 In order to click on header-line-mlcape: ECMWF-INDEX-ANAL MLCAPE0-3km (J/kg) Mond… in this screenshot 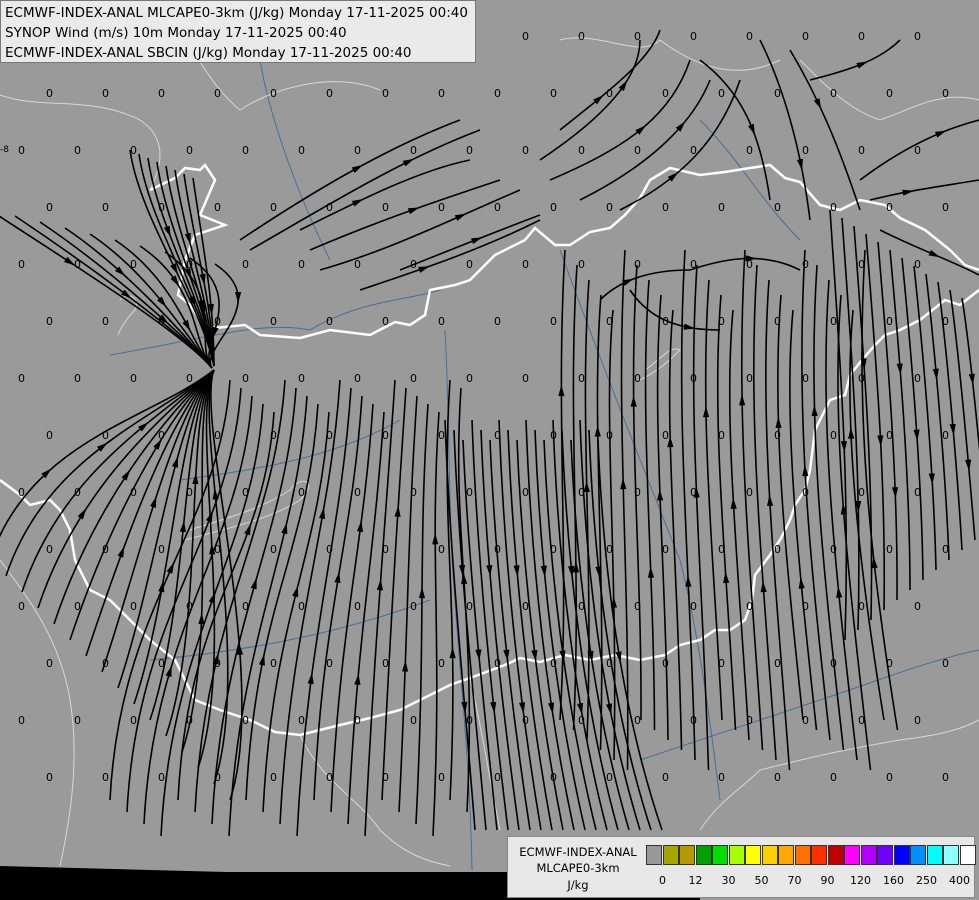, I will do `click(236, 13)`.